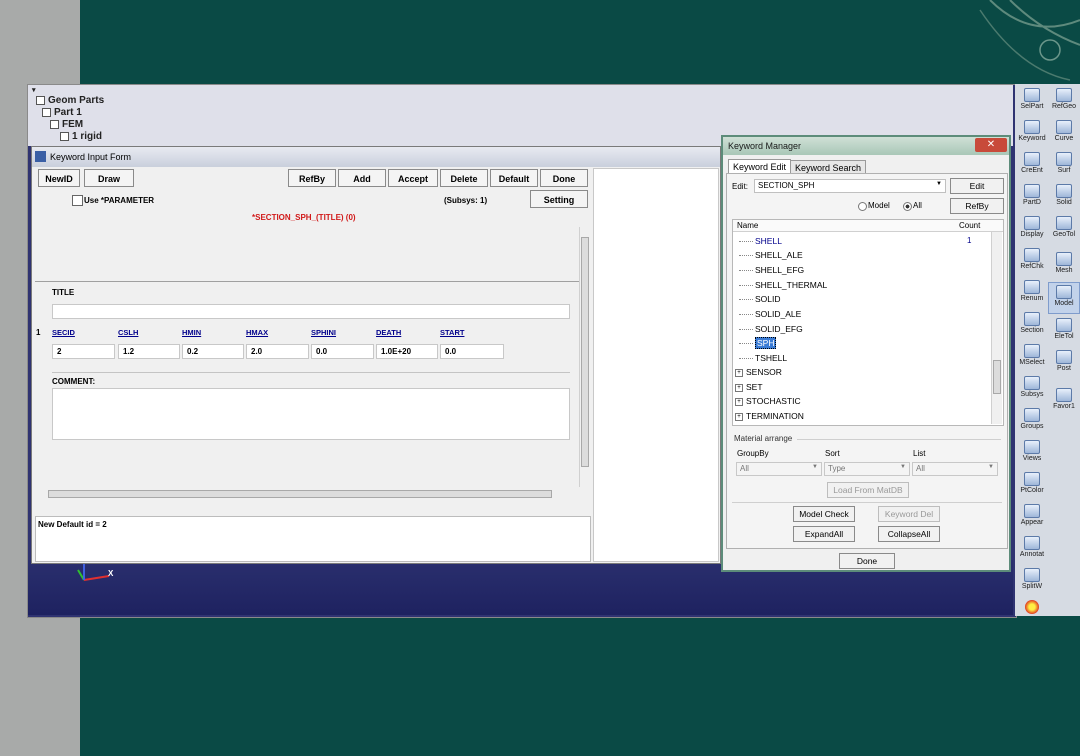  I want to click on group-item: + SET, so click(749, 387).